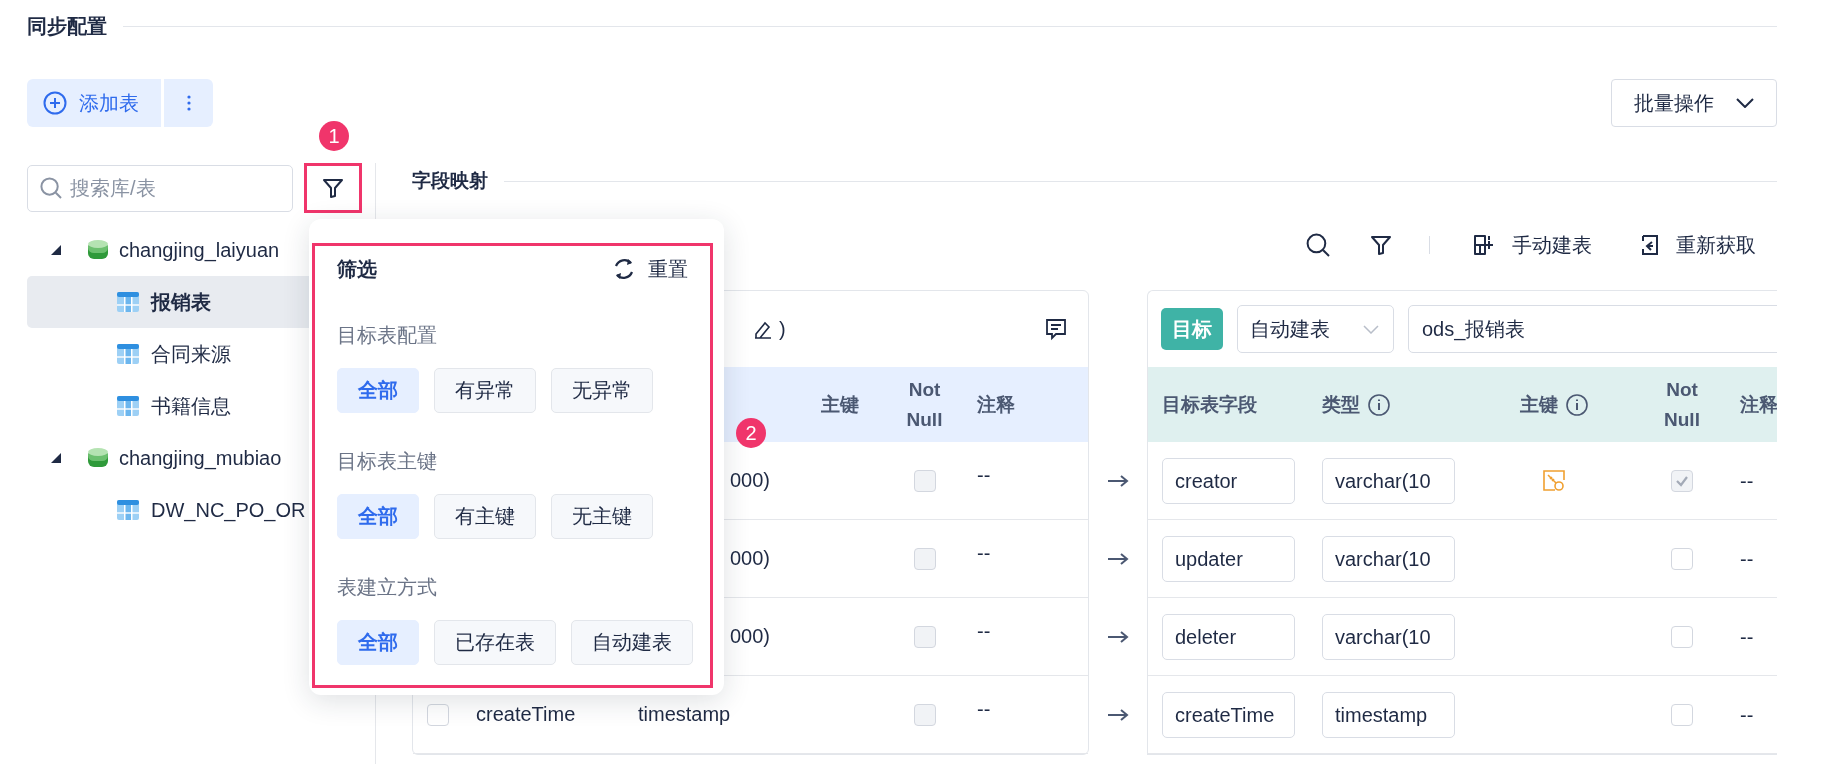 This screenshot has height=764, width=1826. What do you see at coordinates (387, 587) in the screenshot?
I see `group-label: 表建立方式` at bounding box center [387, 587].